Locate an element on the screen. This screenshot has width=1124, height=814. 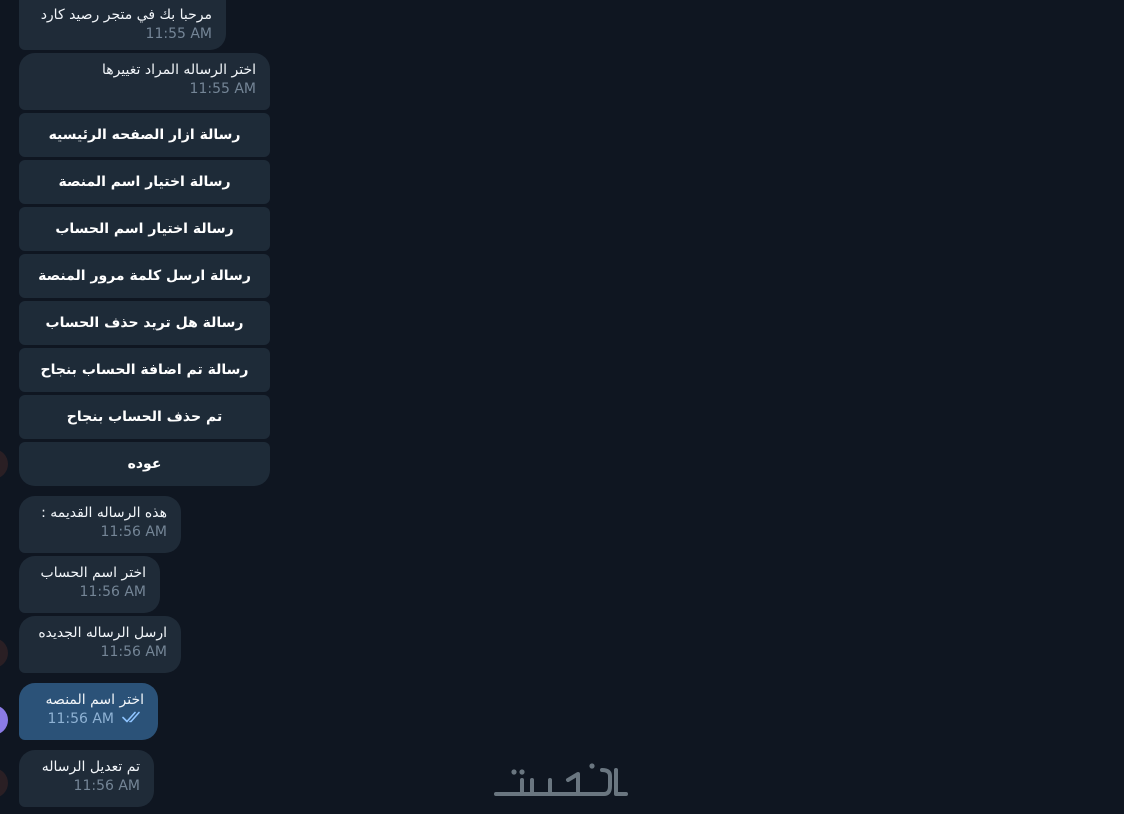
message-bubble-outgoing: اختر اسم المنصه 11:56 AM is located at coordinates (88, 711).